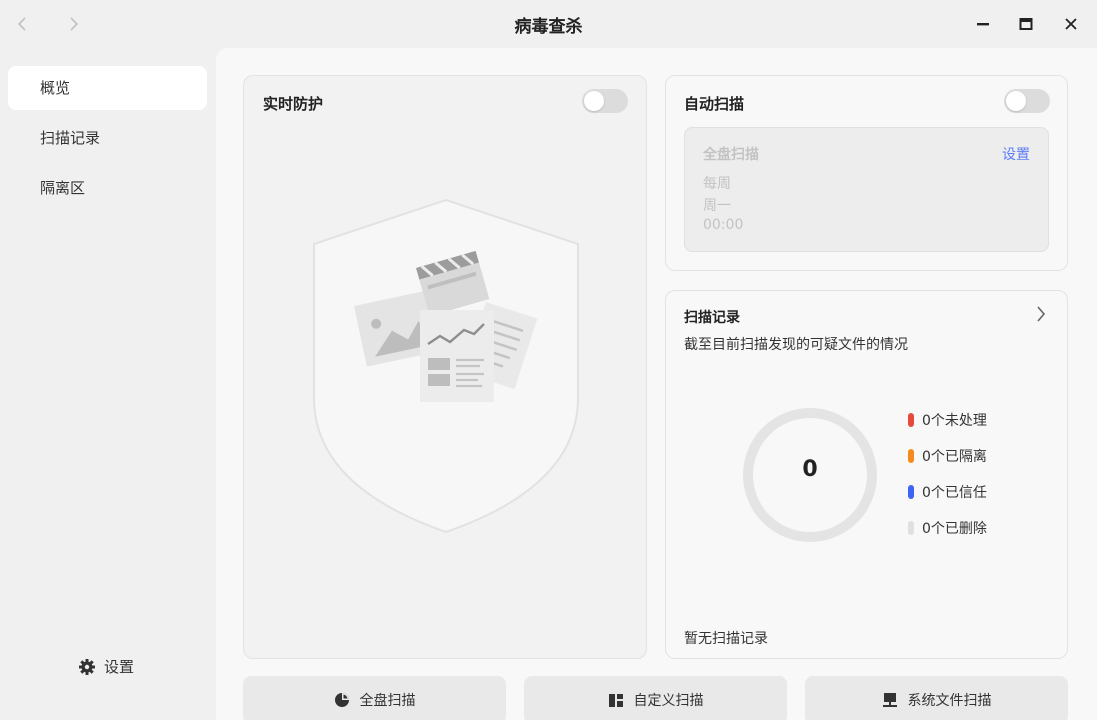 The height and width of the screenshot is (720, 1097). Describe the element at coordinates (911, 456) in the screenshot. I see `legend-dot-quarantined` at that location.